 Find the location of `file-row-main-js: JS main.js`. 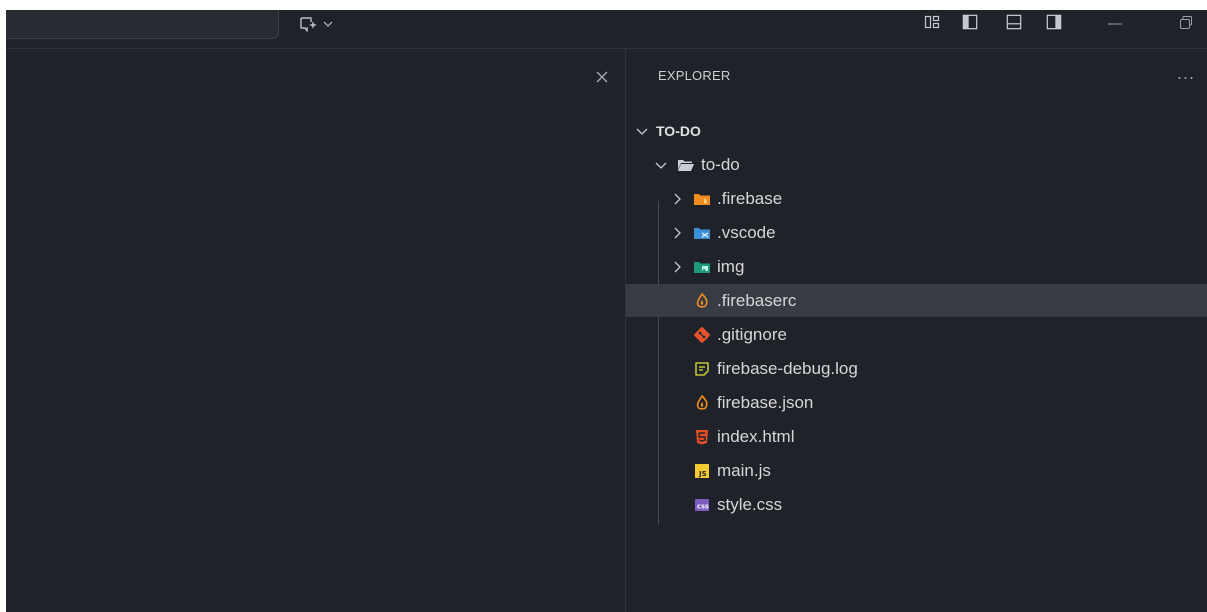

file-row-main-js: JS main.js is located at coordinates (916, 470).